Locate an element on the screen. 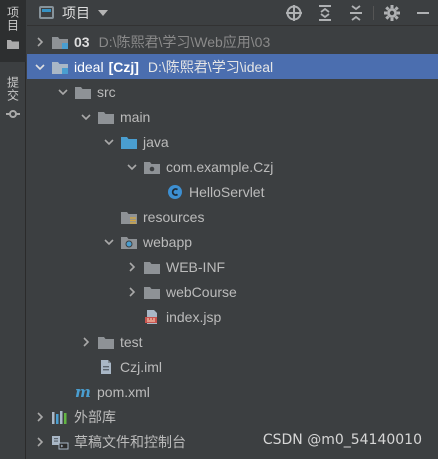 The image size is (438, 459). scratches-icon is located at coordinates (60, 442).